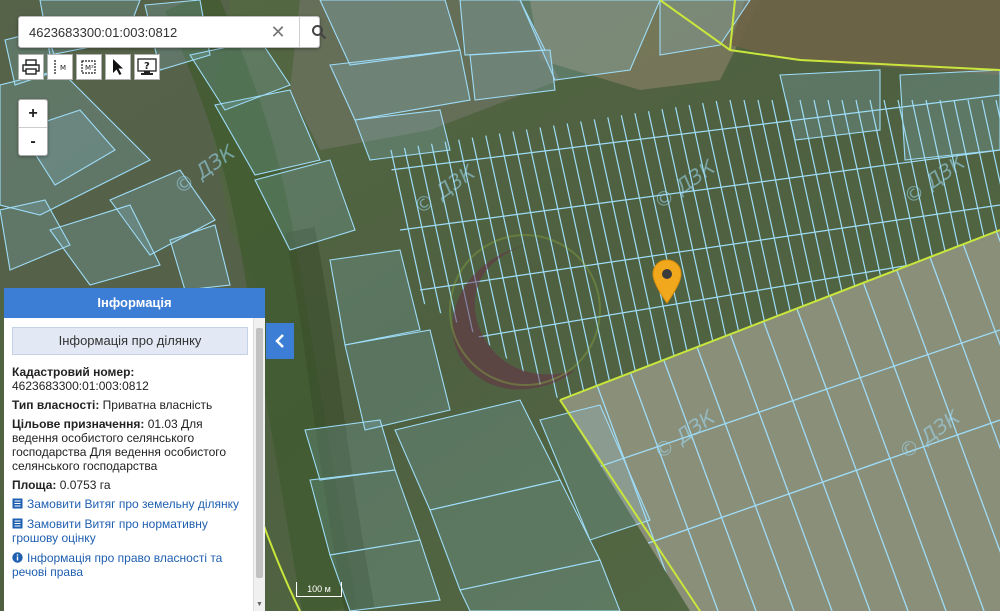 The image size is (1000, 611). What do you see at coordinates (34, 485) in the screenshot?
I see `area-label: Площа:` at bounding box center [34, 485].